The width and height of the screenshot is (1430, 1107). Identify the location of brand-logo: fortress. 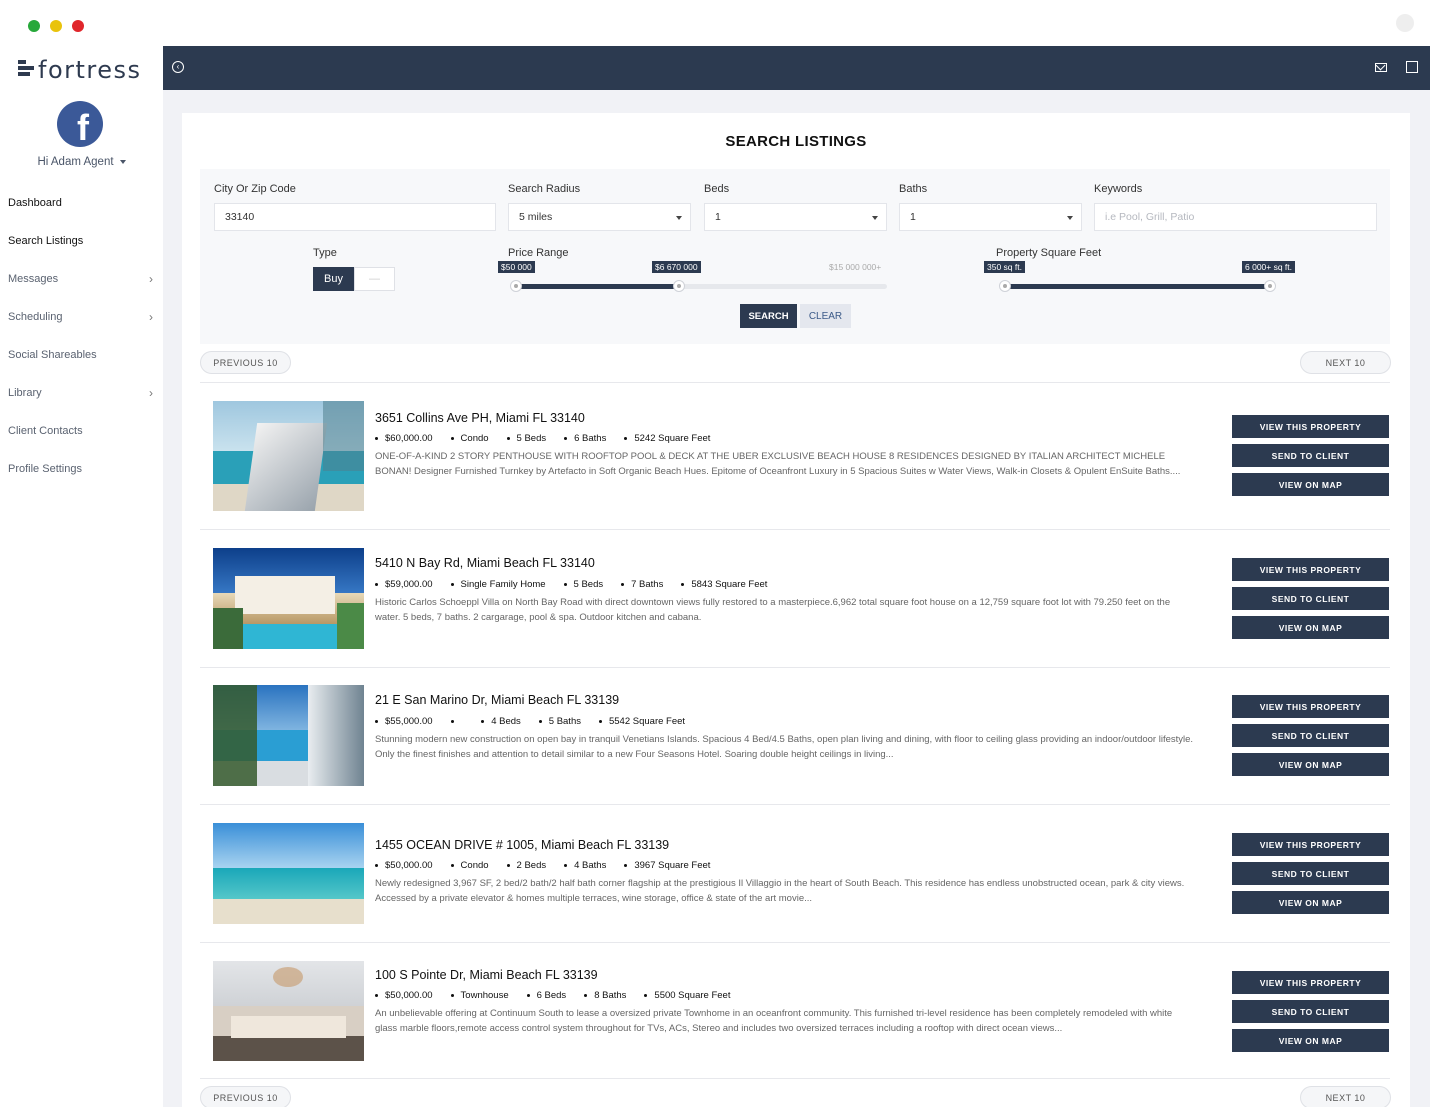
(80, 70).